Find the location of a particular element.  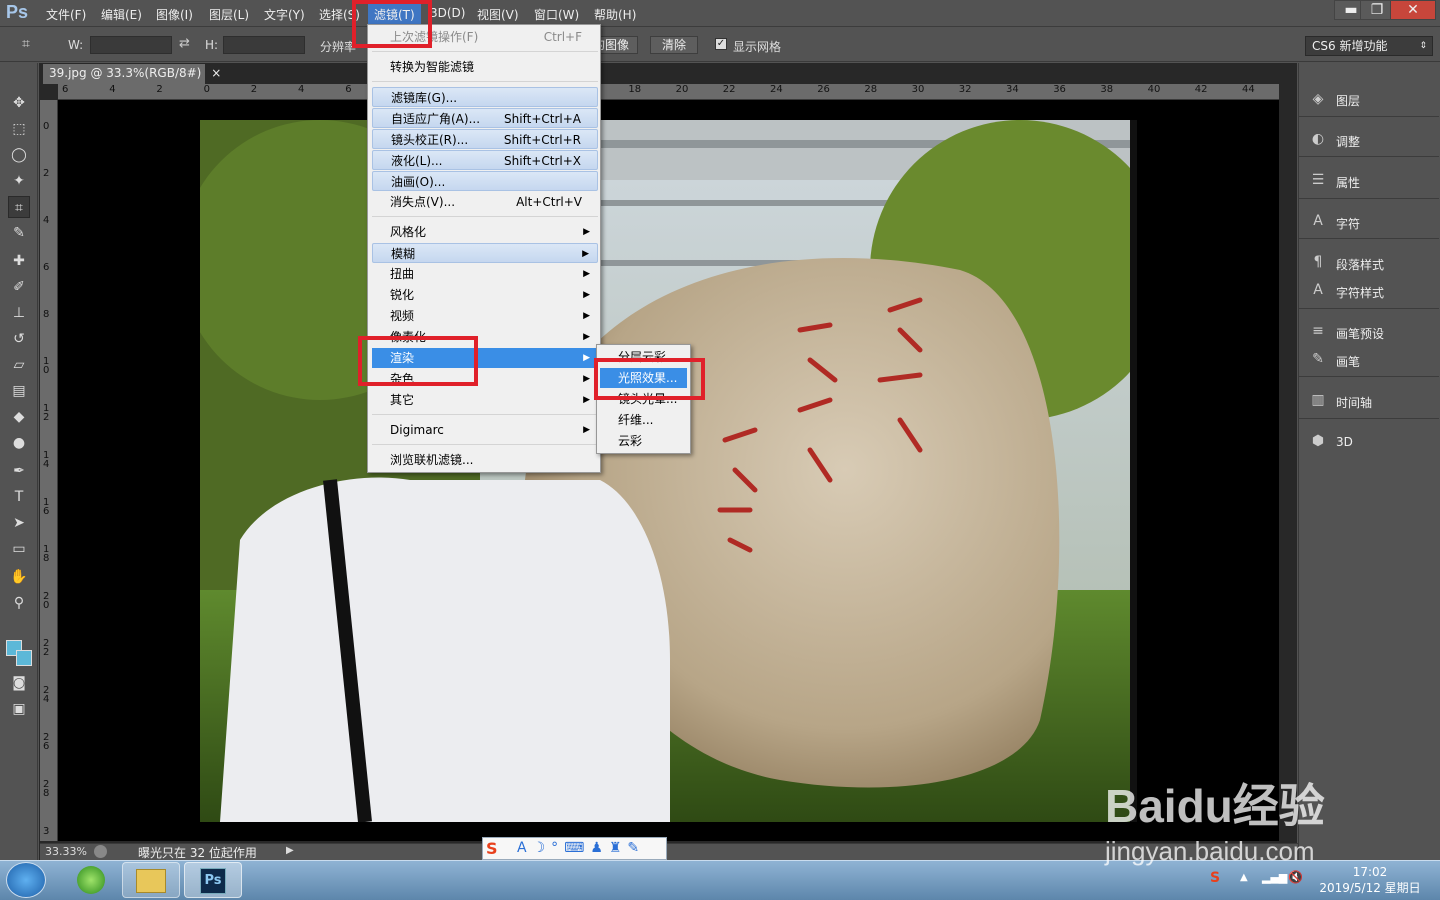

status-arrow-icon: ▶ is located at coordinates (290, 850).